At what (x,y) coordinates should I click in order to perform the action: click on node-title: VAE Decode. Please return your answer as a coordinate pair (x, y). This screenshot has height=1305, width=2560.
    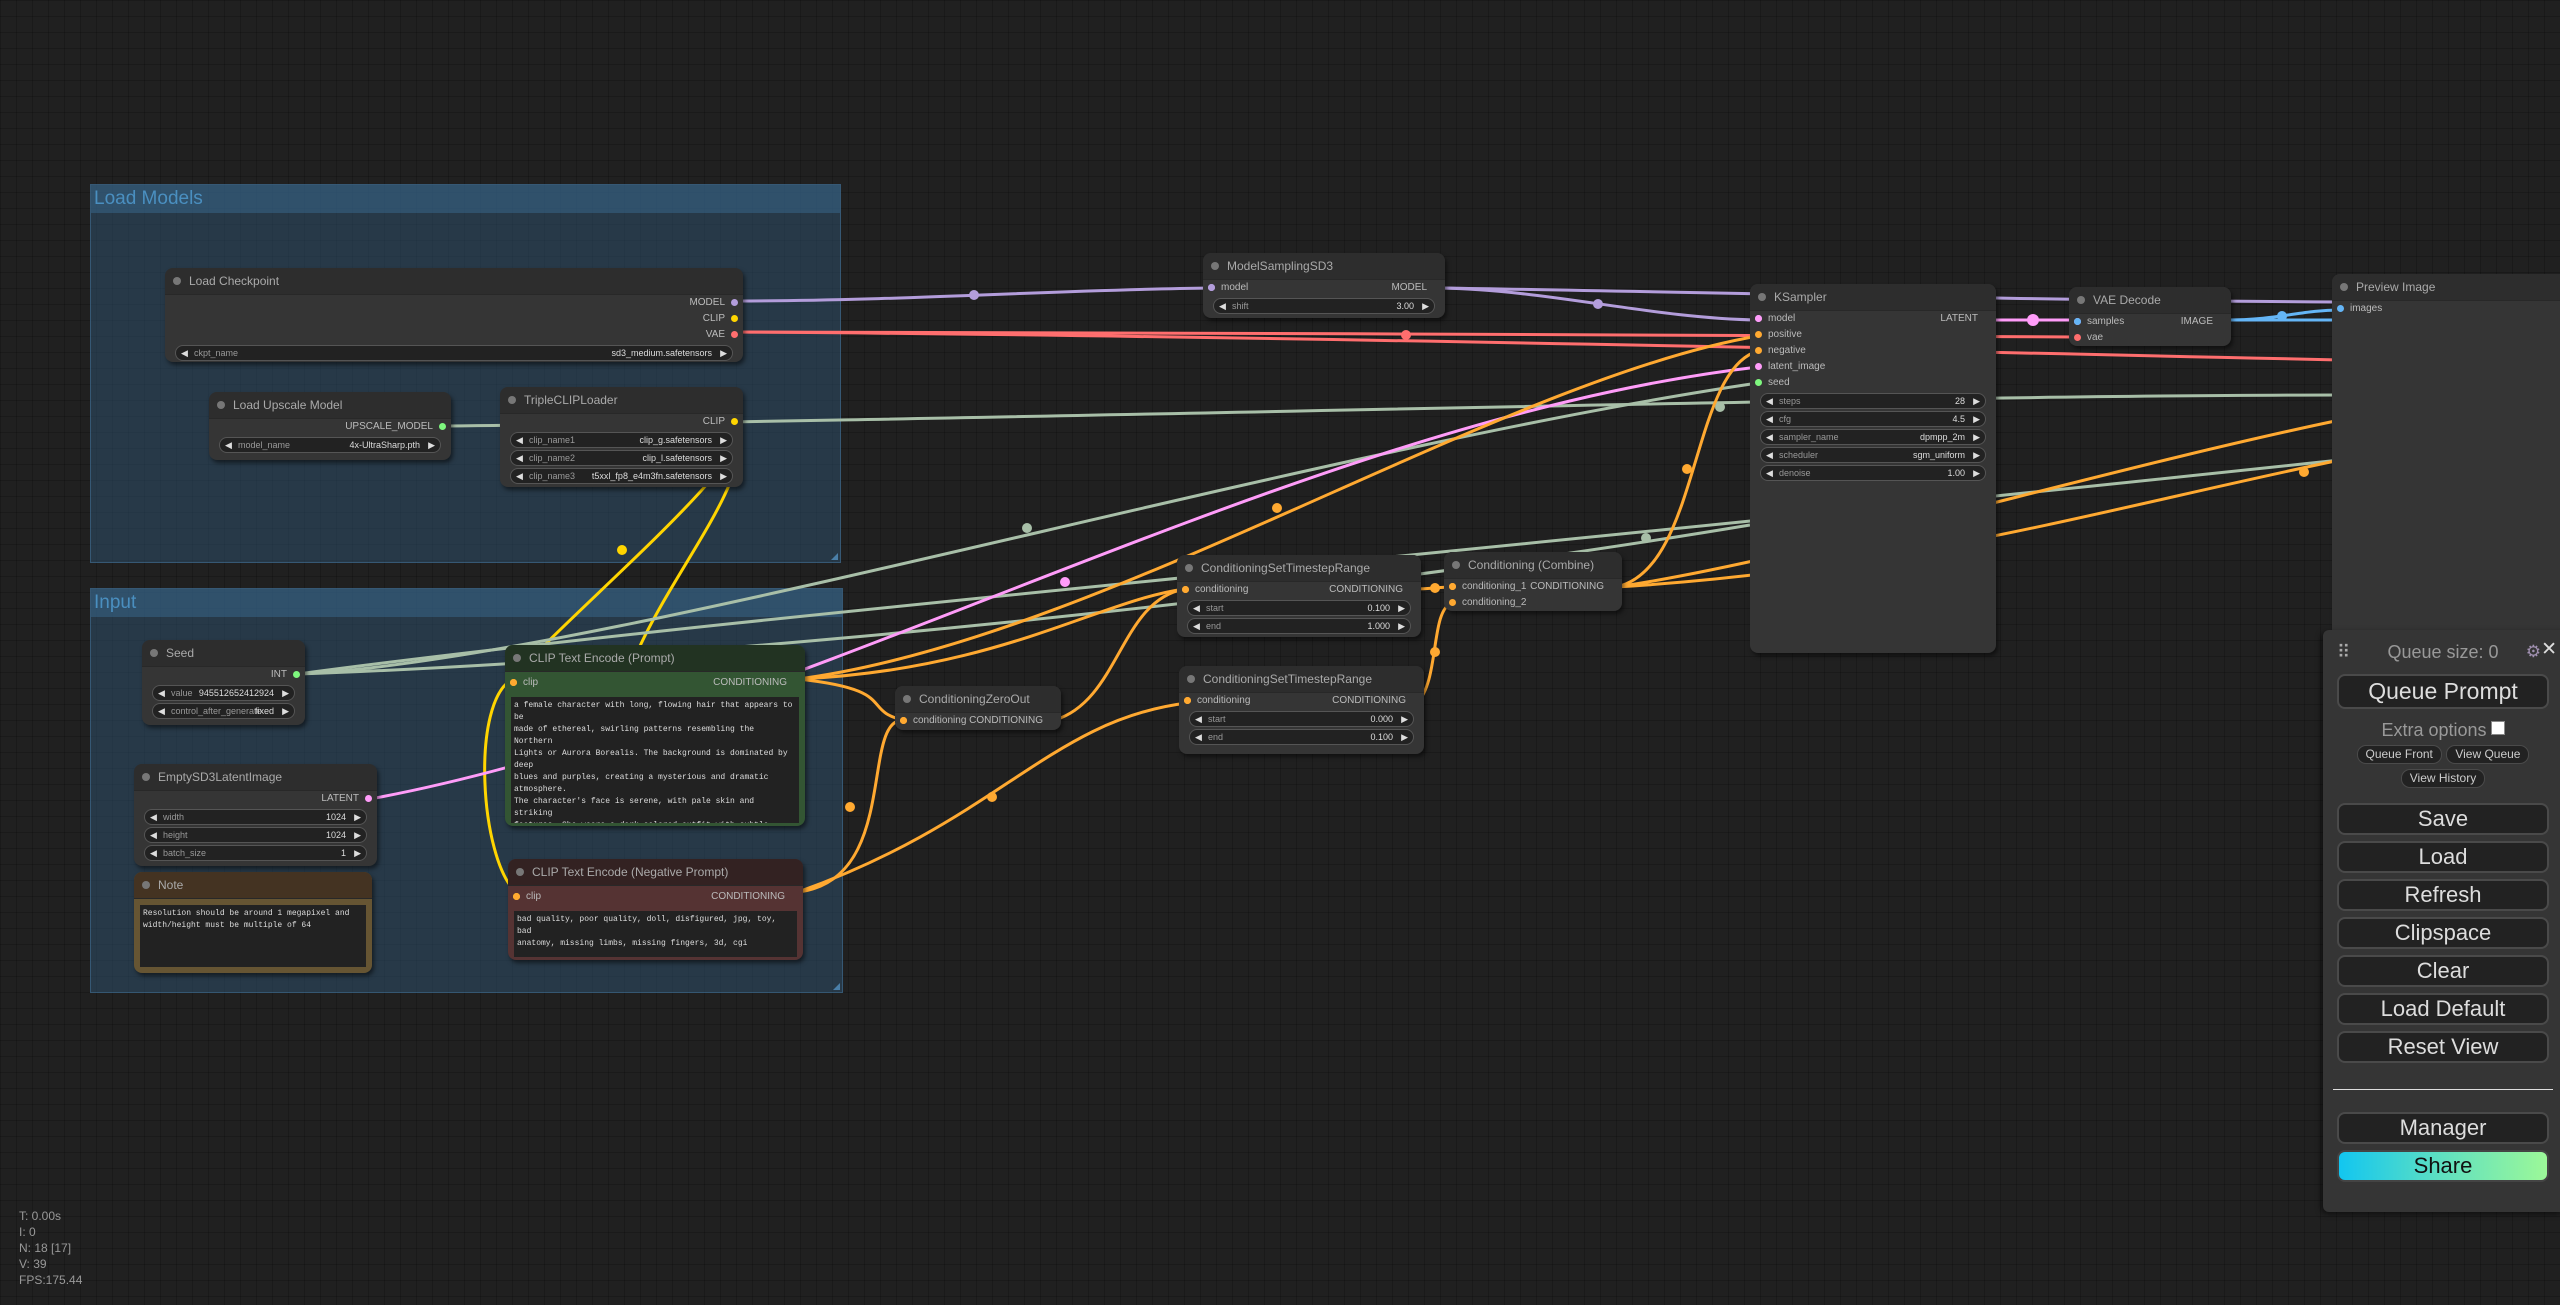
    Looking at the image, I should click on (2150, 300).